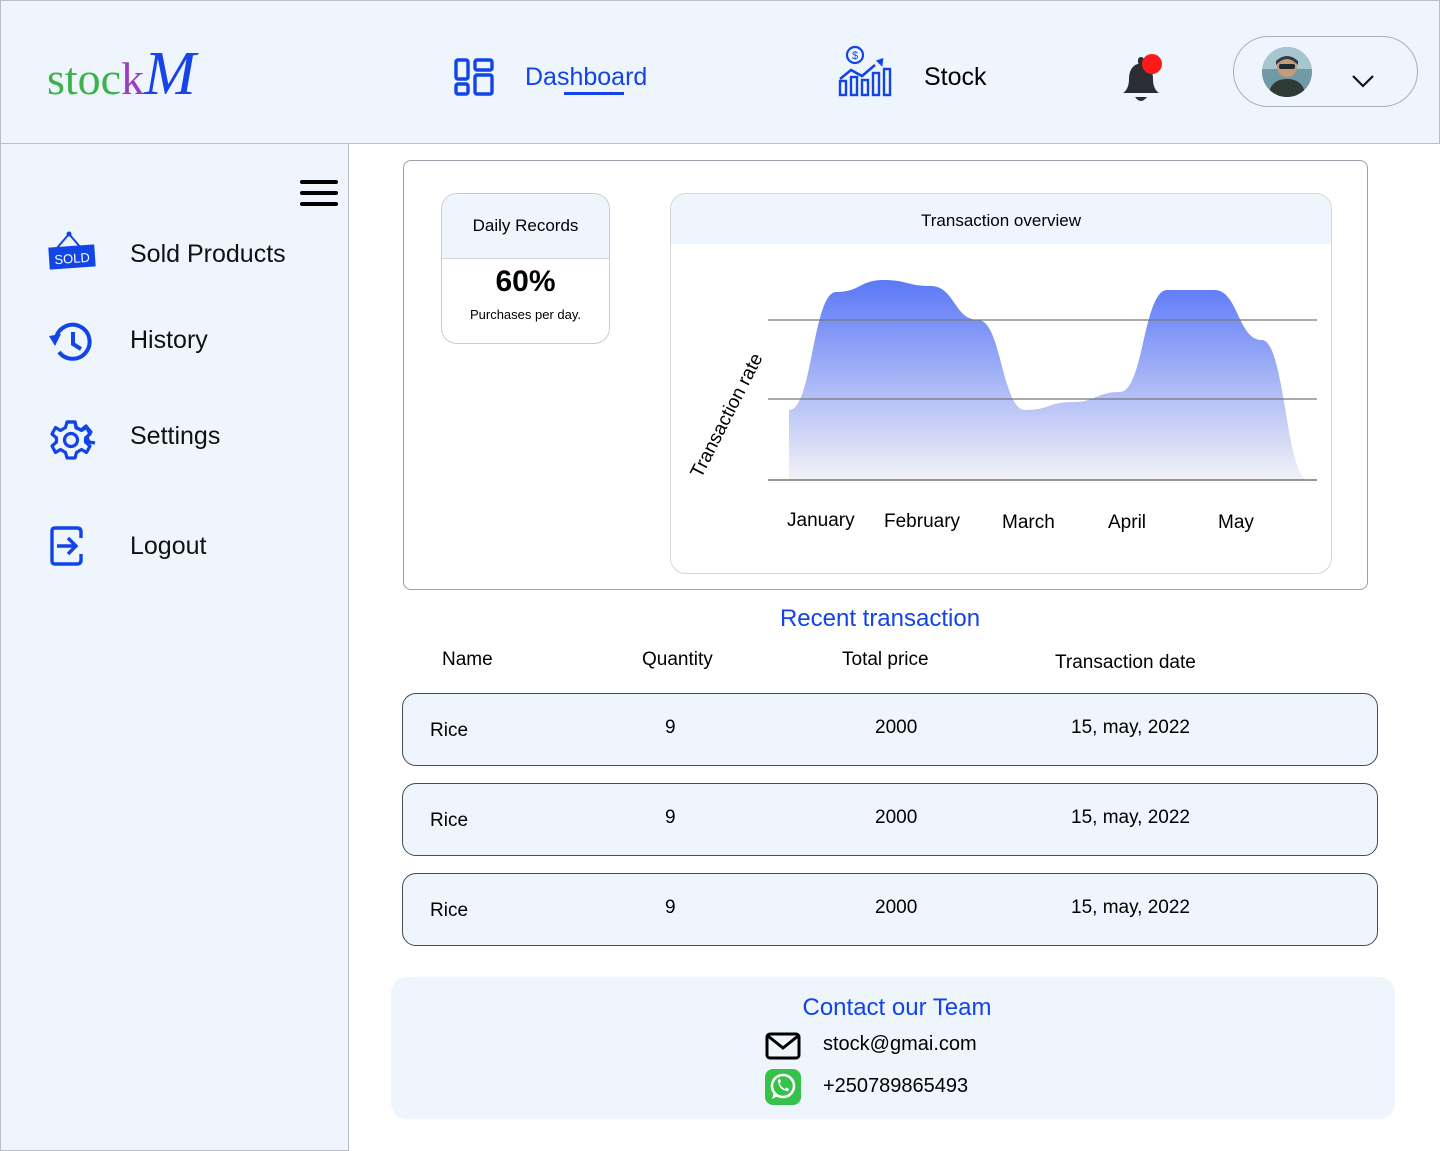 The width and height of the screenshot is (1440, 1151). Describe the element at coordinates (1127, 522) in the screenshot. I see `chart-x-tick-label: April` at that location.